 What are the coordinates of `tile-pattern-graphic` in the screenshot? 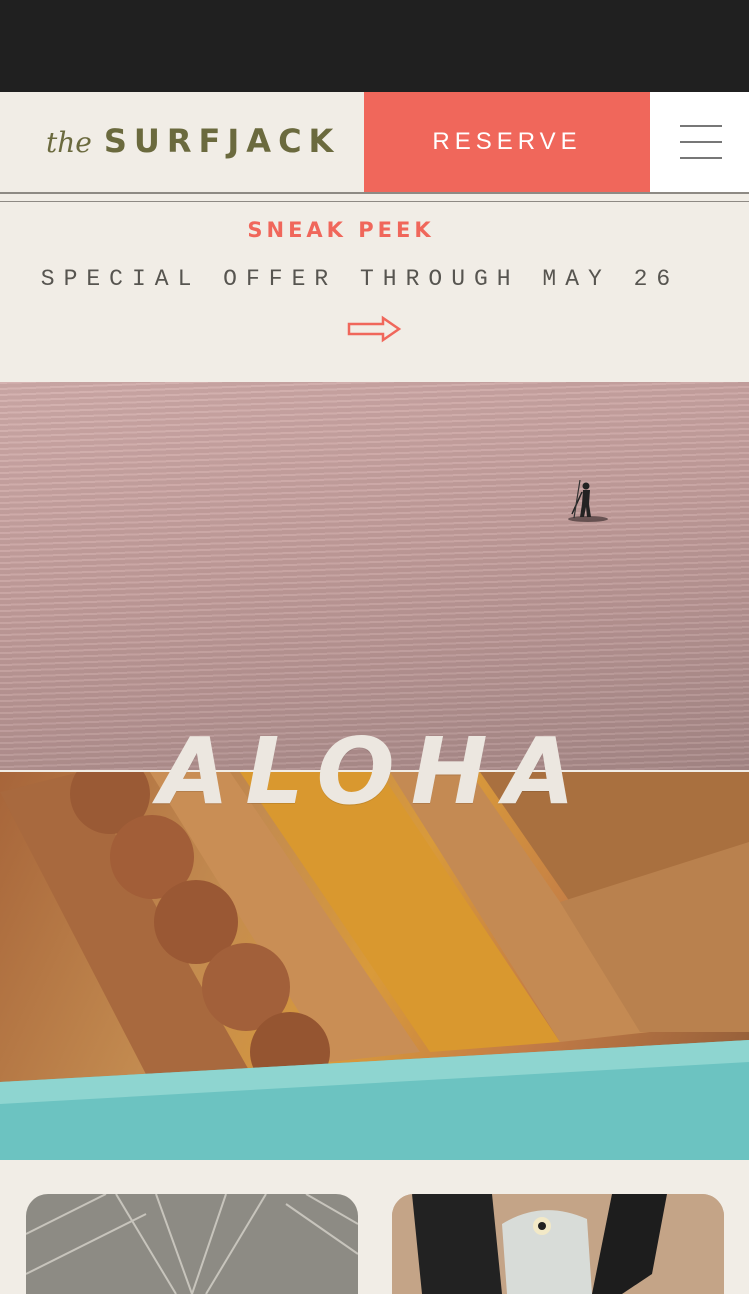 It's located at (192, 1244).